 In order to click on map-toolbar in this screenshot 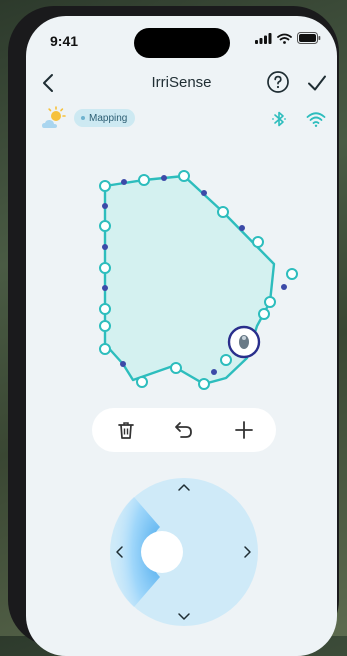, I will do `click(184, 430)`.